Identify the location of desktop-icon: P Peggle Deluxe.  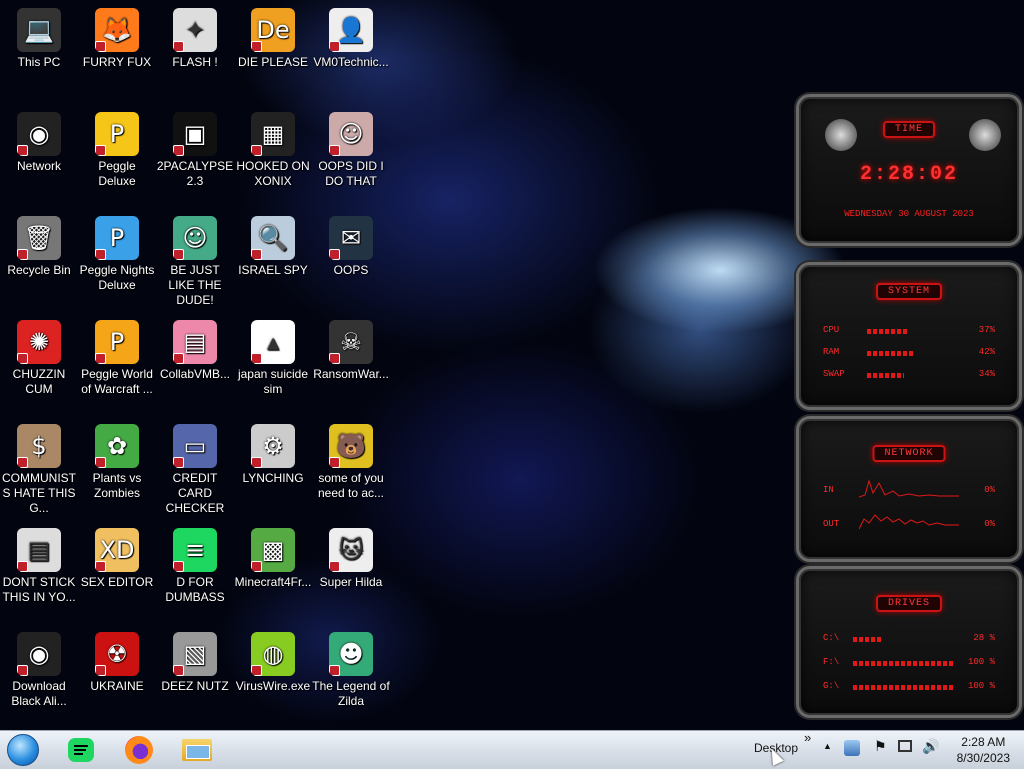
(117, 150).